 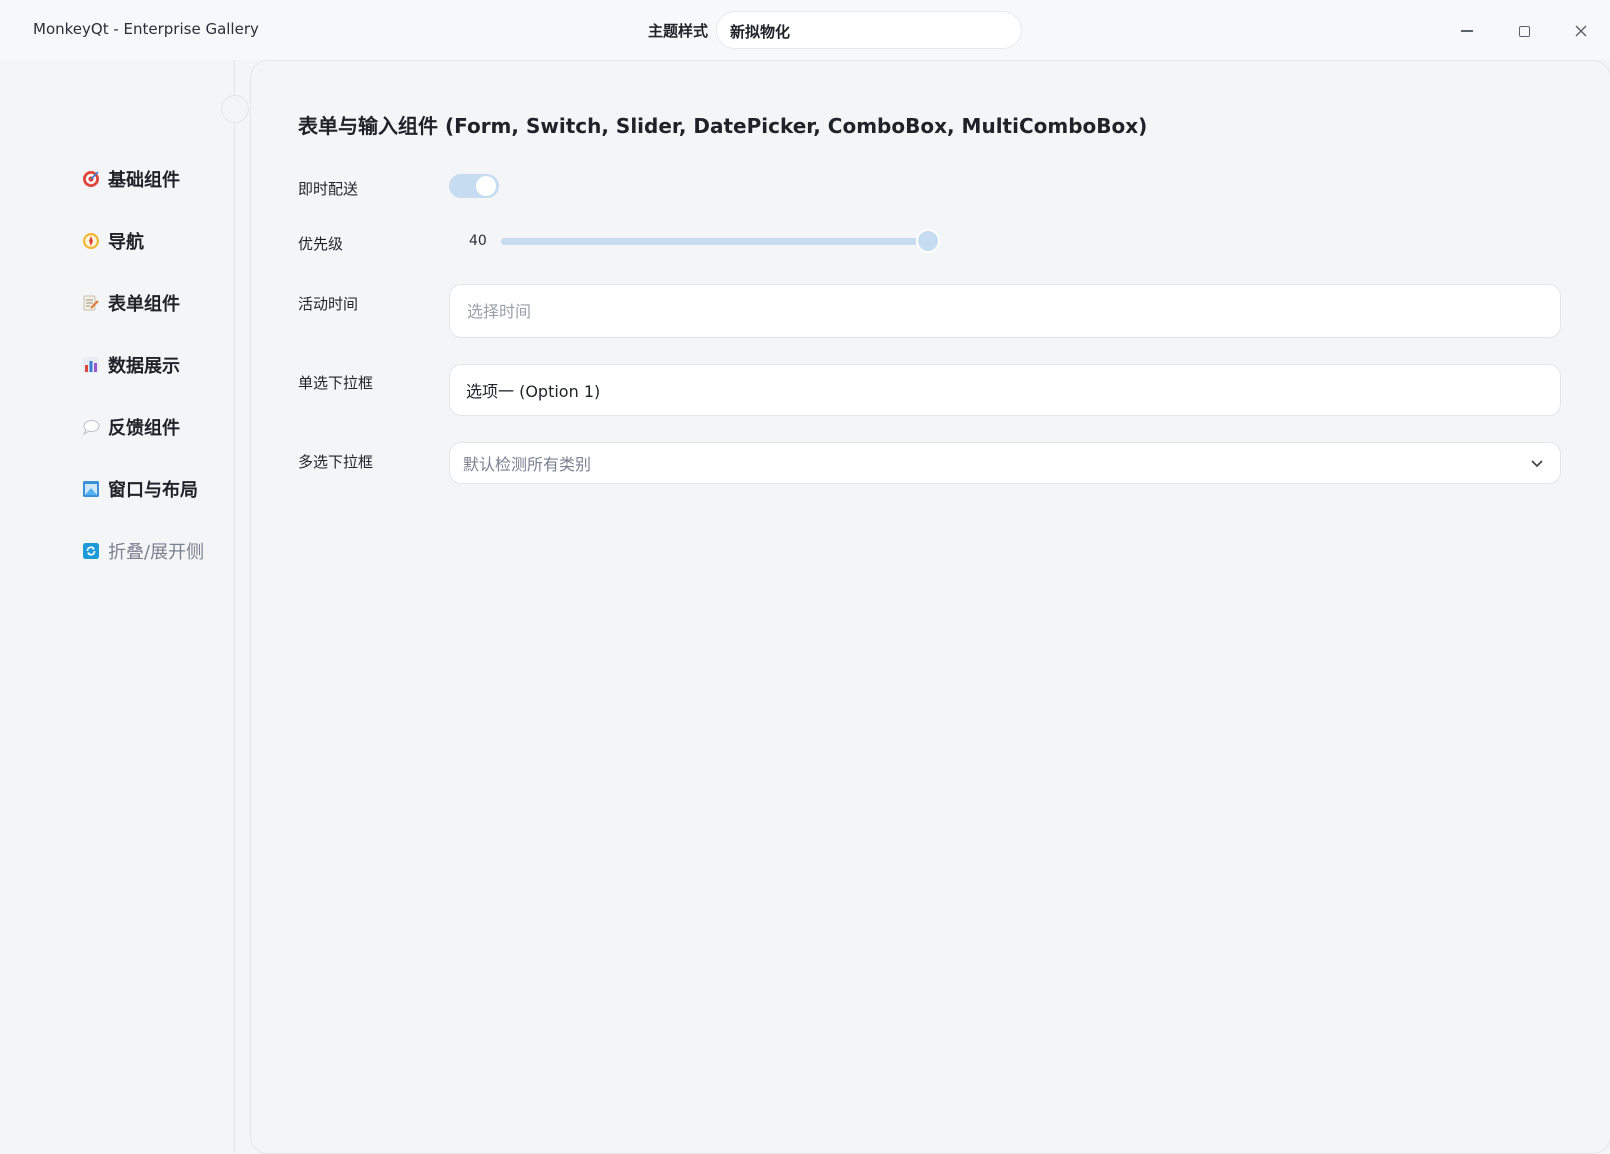 I want to click on sidebar-item-navigation: 导航, so click(x=113, y=241).